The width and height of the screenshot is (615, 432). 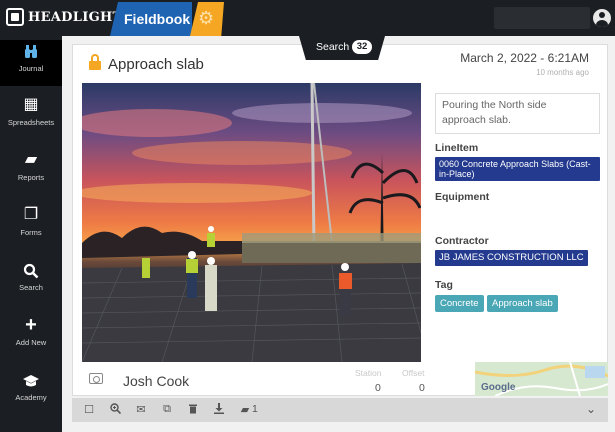 What do you see at coordinates (31, 104) in the screenshot?
I see `grid-icon: ▦` at bounding box center [31, 104].